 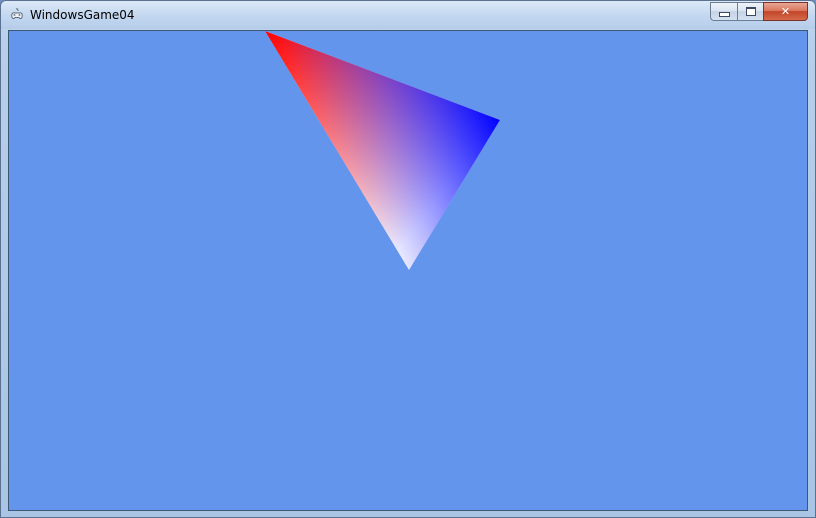 I want to click on title-bar: WindowsGame04 ✕, so click(x=408, y=15).